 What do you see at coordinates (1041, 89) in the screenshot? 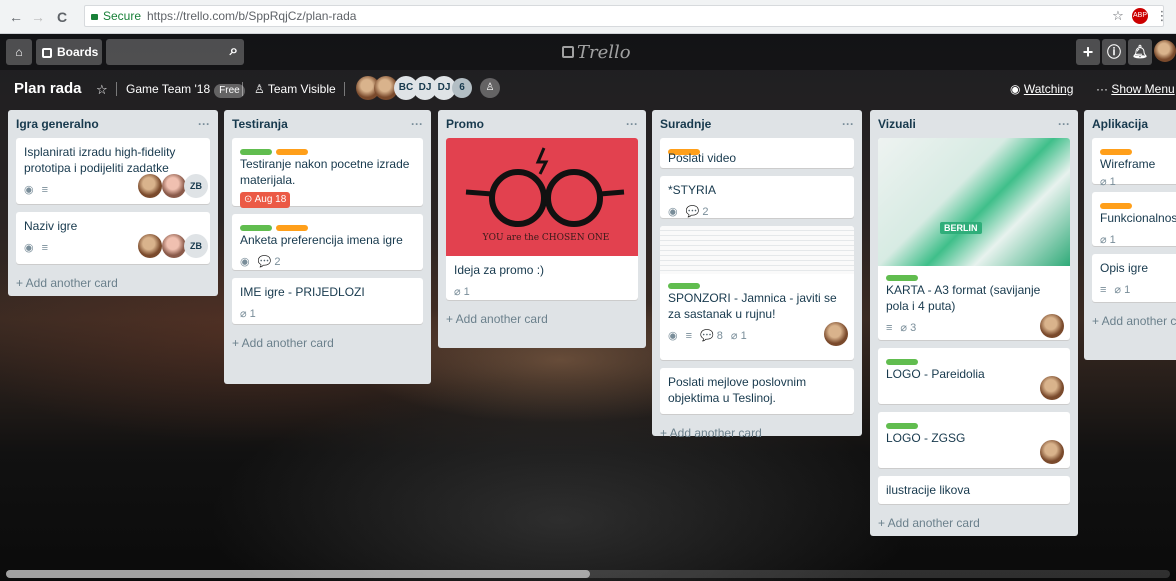
I see `watching-button: ◉ Watching` at bounding box center [1041, 89].